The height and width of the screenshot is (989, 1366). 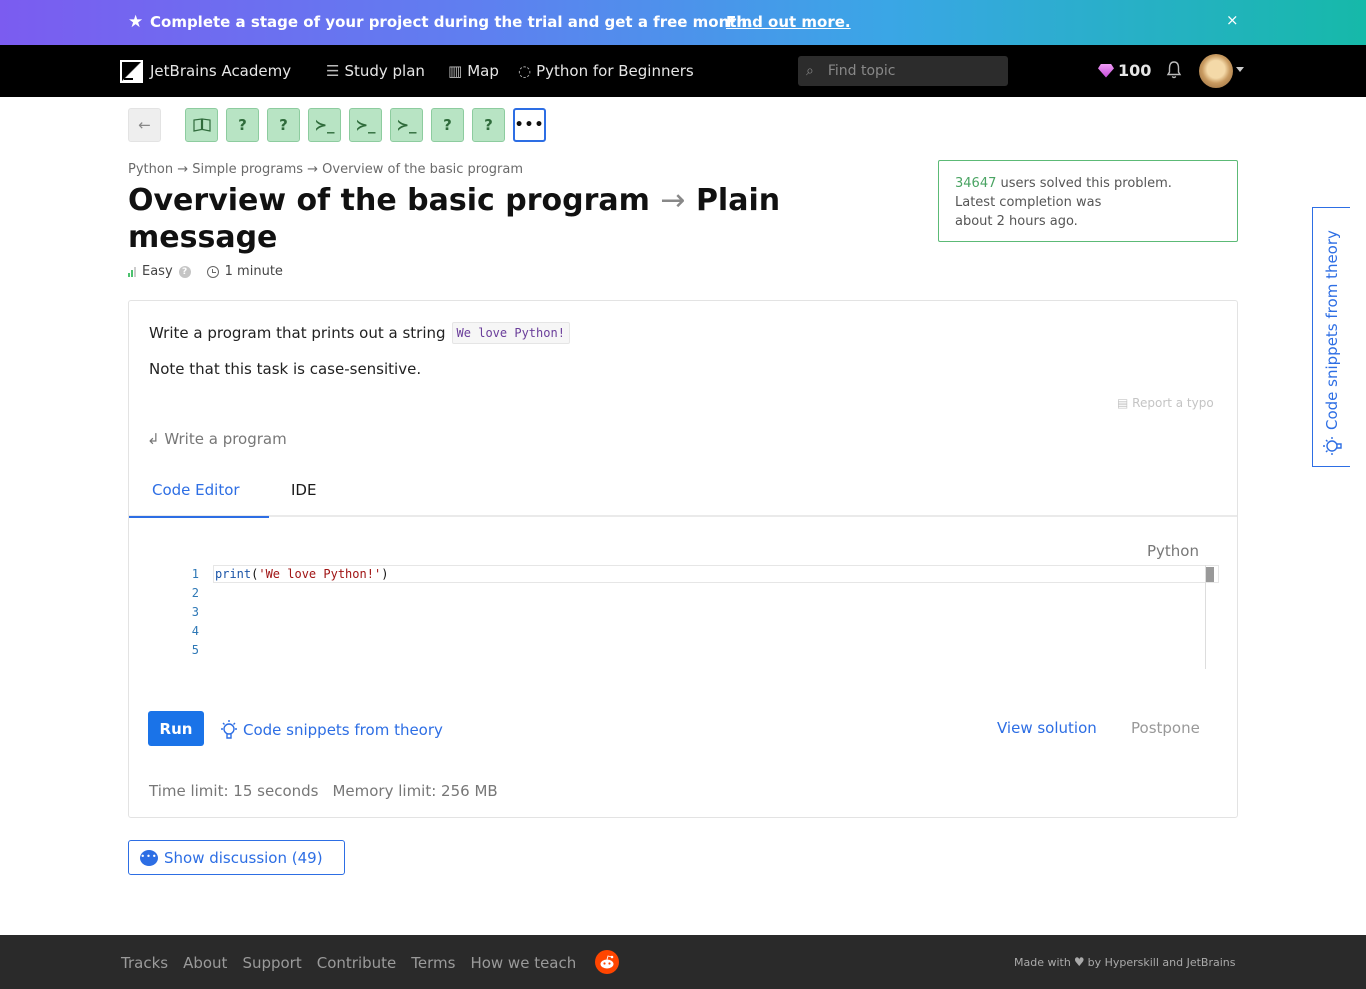 I want to click on chevron-down-icon, so click(x=1240, y=69).